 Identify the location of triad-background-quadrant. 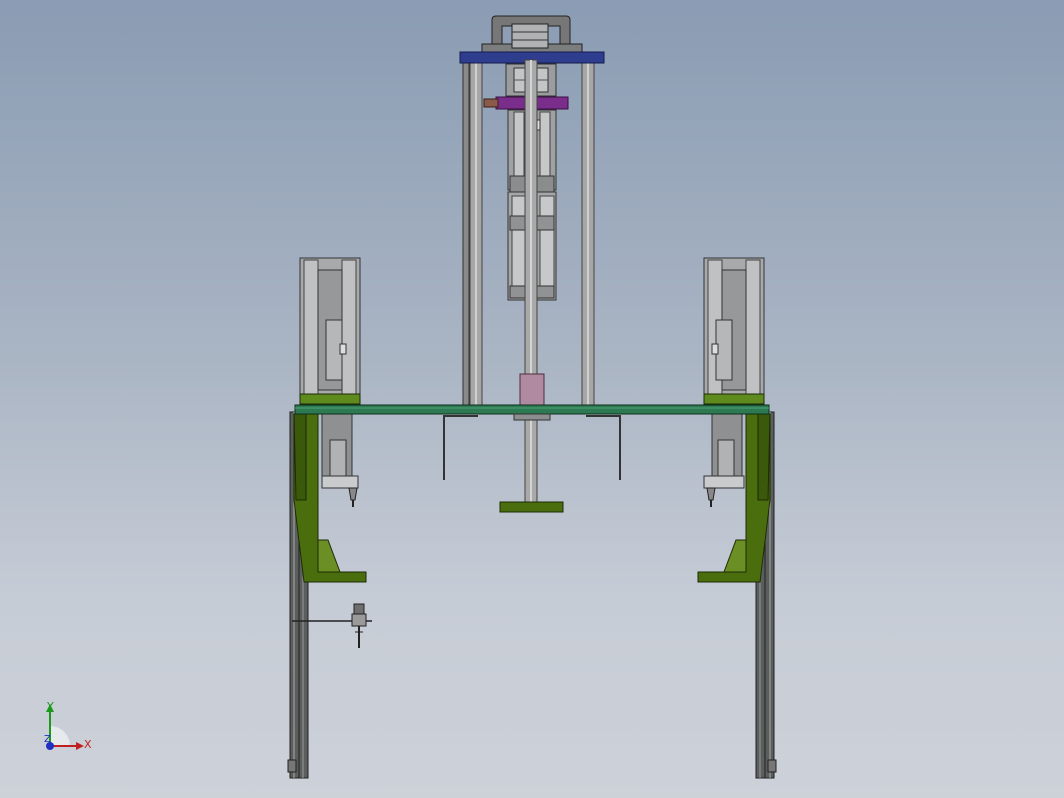
(60, 736).